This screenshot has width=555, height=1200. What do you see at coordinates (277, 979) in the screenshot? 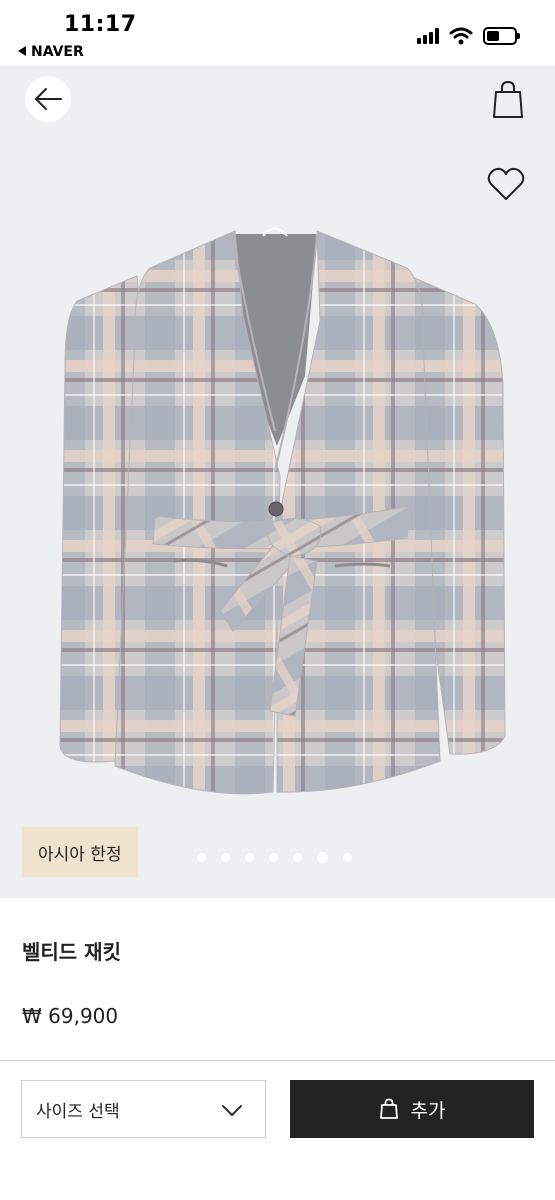
I see `product-info: 벨티드 재킷 ₩ 69,900` at bounding box center [277, 979].